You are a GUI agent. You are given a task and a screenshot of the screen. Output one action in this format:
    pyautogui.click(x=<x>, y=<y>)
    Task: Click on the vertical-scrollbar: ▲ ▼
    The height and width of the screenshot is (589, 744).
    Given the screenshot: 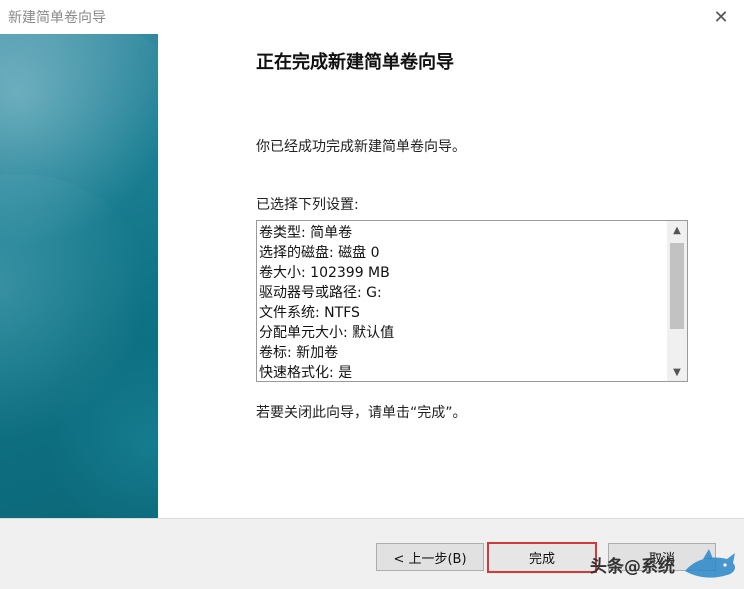 What is the action you would take?
    pyautogui.click(x=677, y=301)
    